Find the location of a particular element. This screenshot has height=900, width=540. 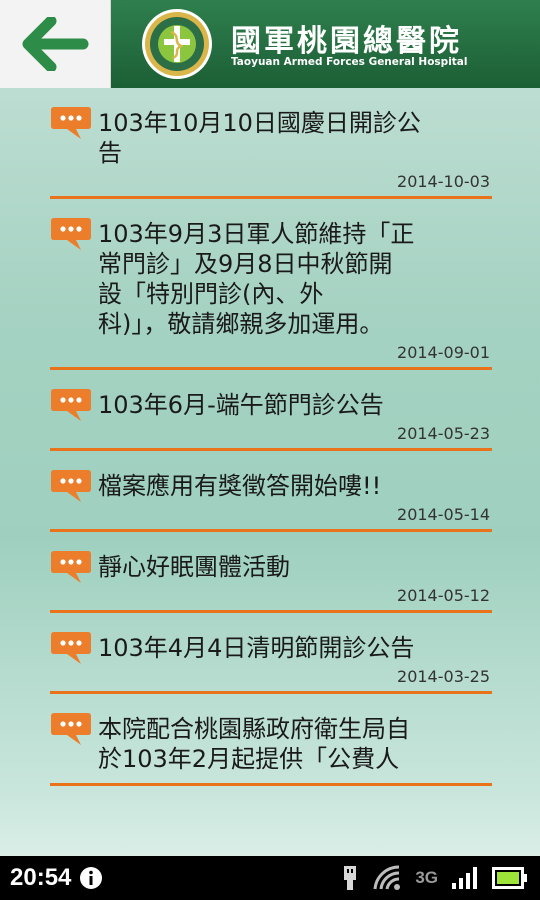

announcement-title: 103年4月4日清明節開診公告 is located at coordinates (256, 648).